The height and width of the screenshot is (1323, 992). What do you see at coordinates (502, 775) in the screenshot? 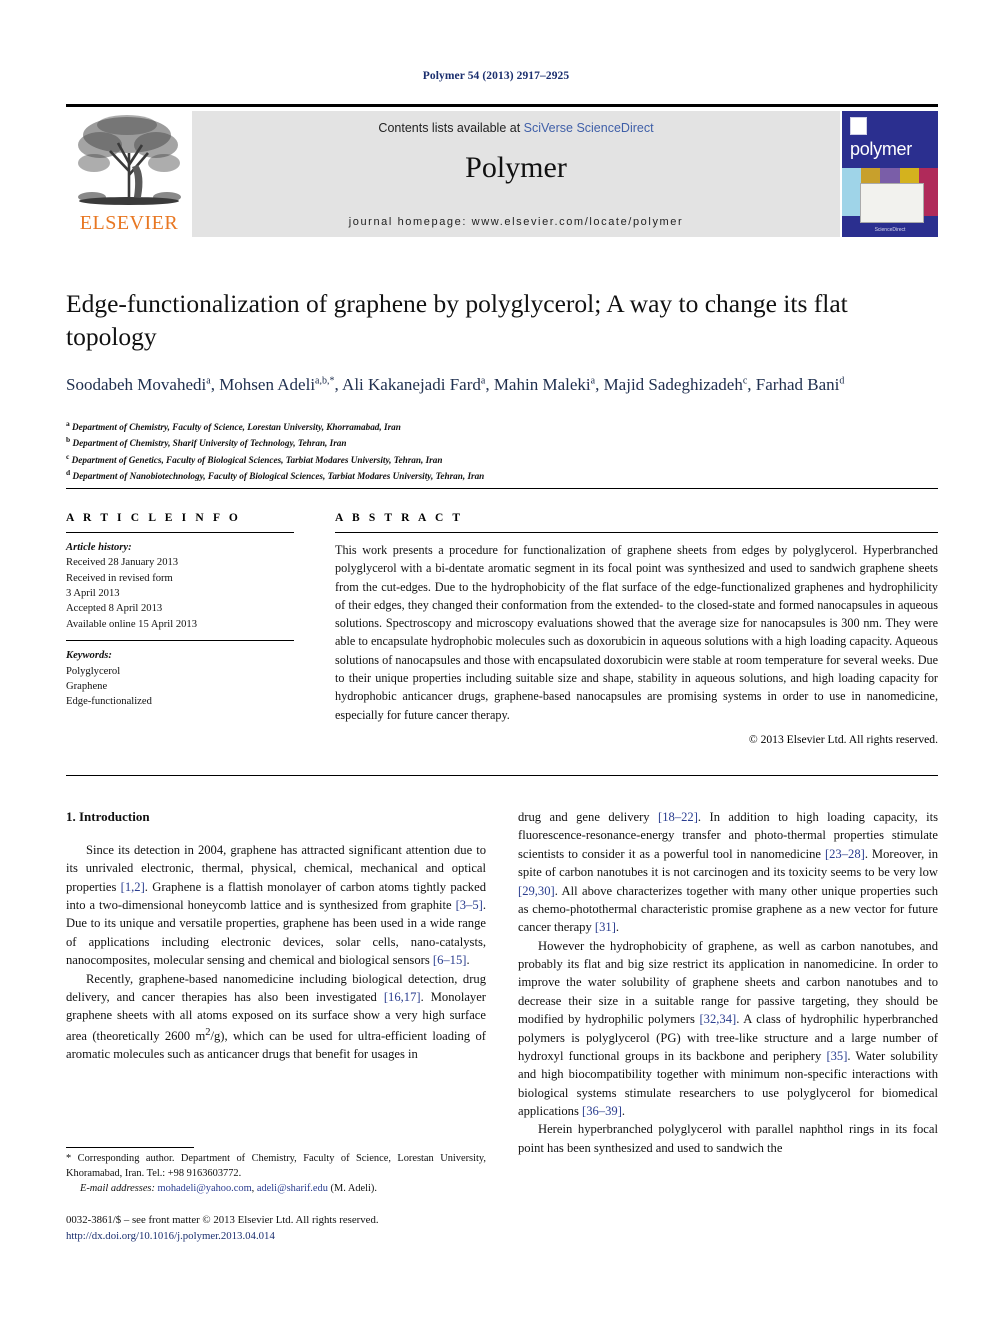
I see `divider-below-abstract` at bounding box center [502, 775].